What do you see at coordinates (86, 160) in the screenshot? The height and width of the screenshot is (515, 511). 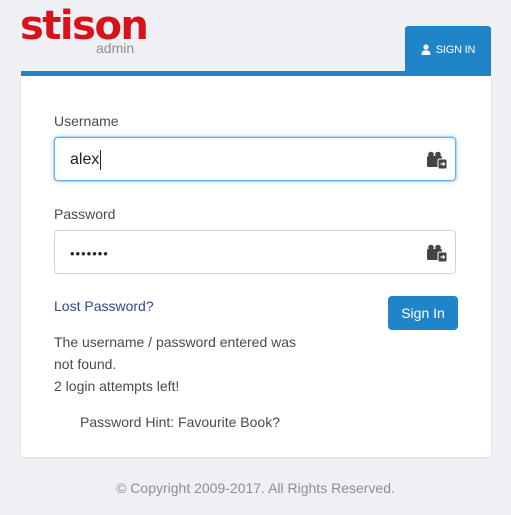 I see `username-value: alex` at bounding box center [86, 160].